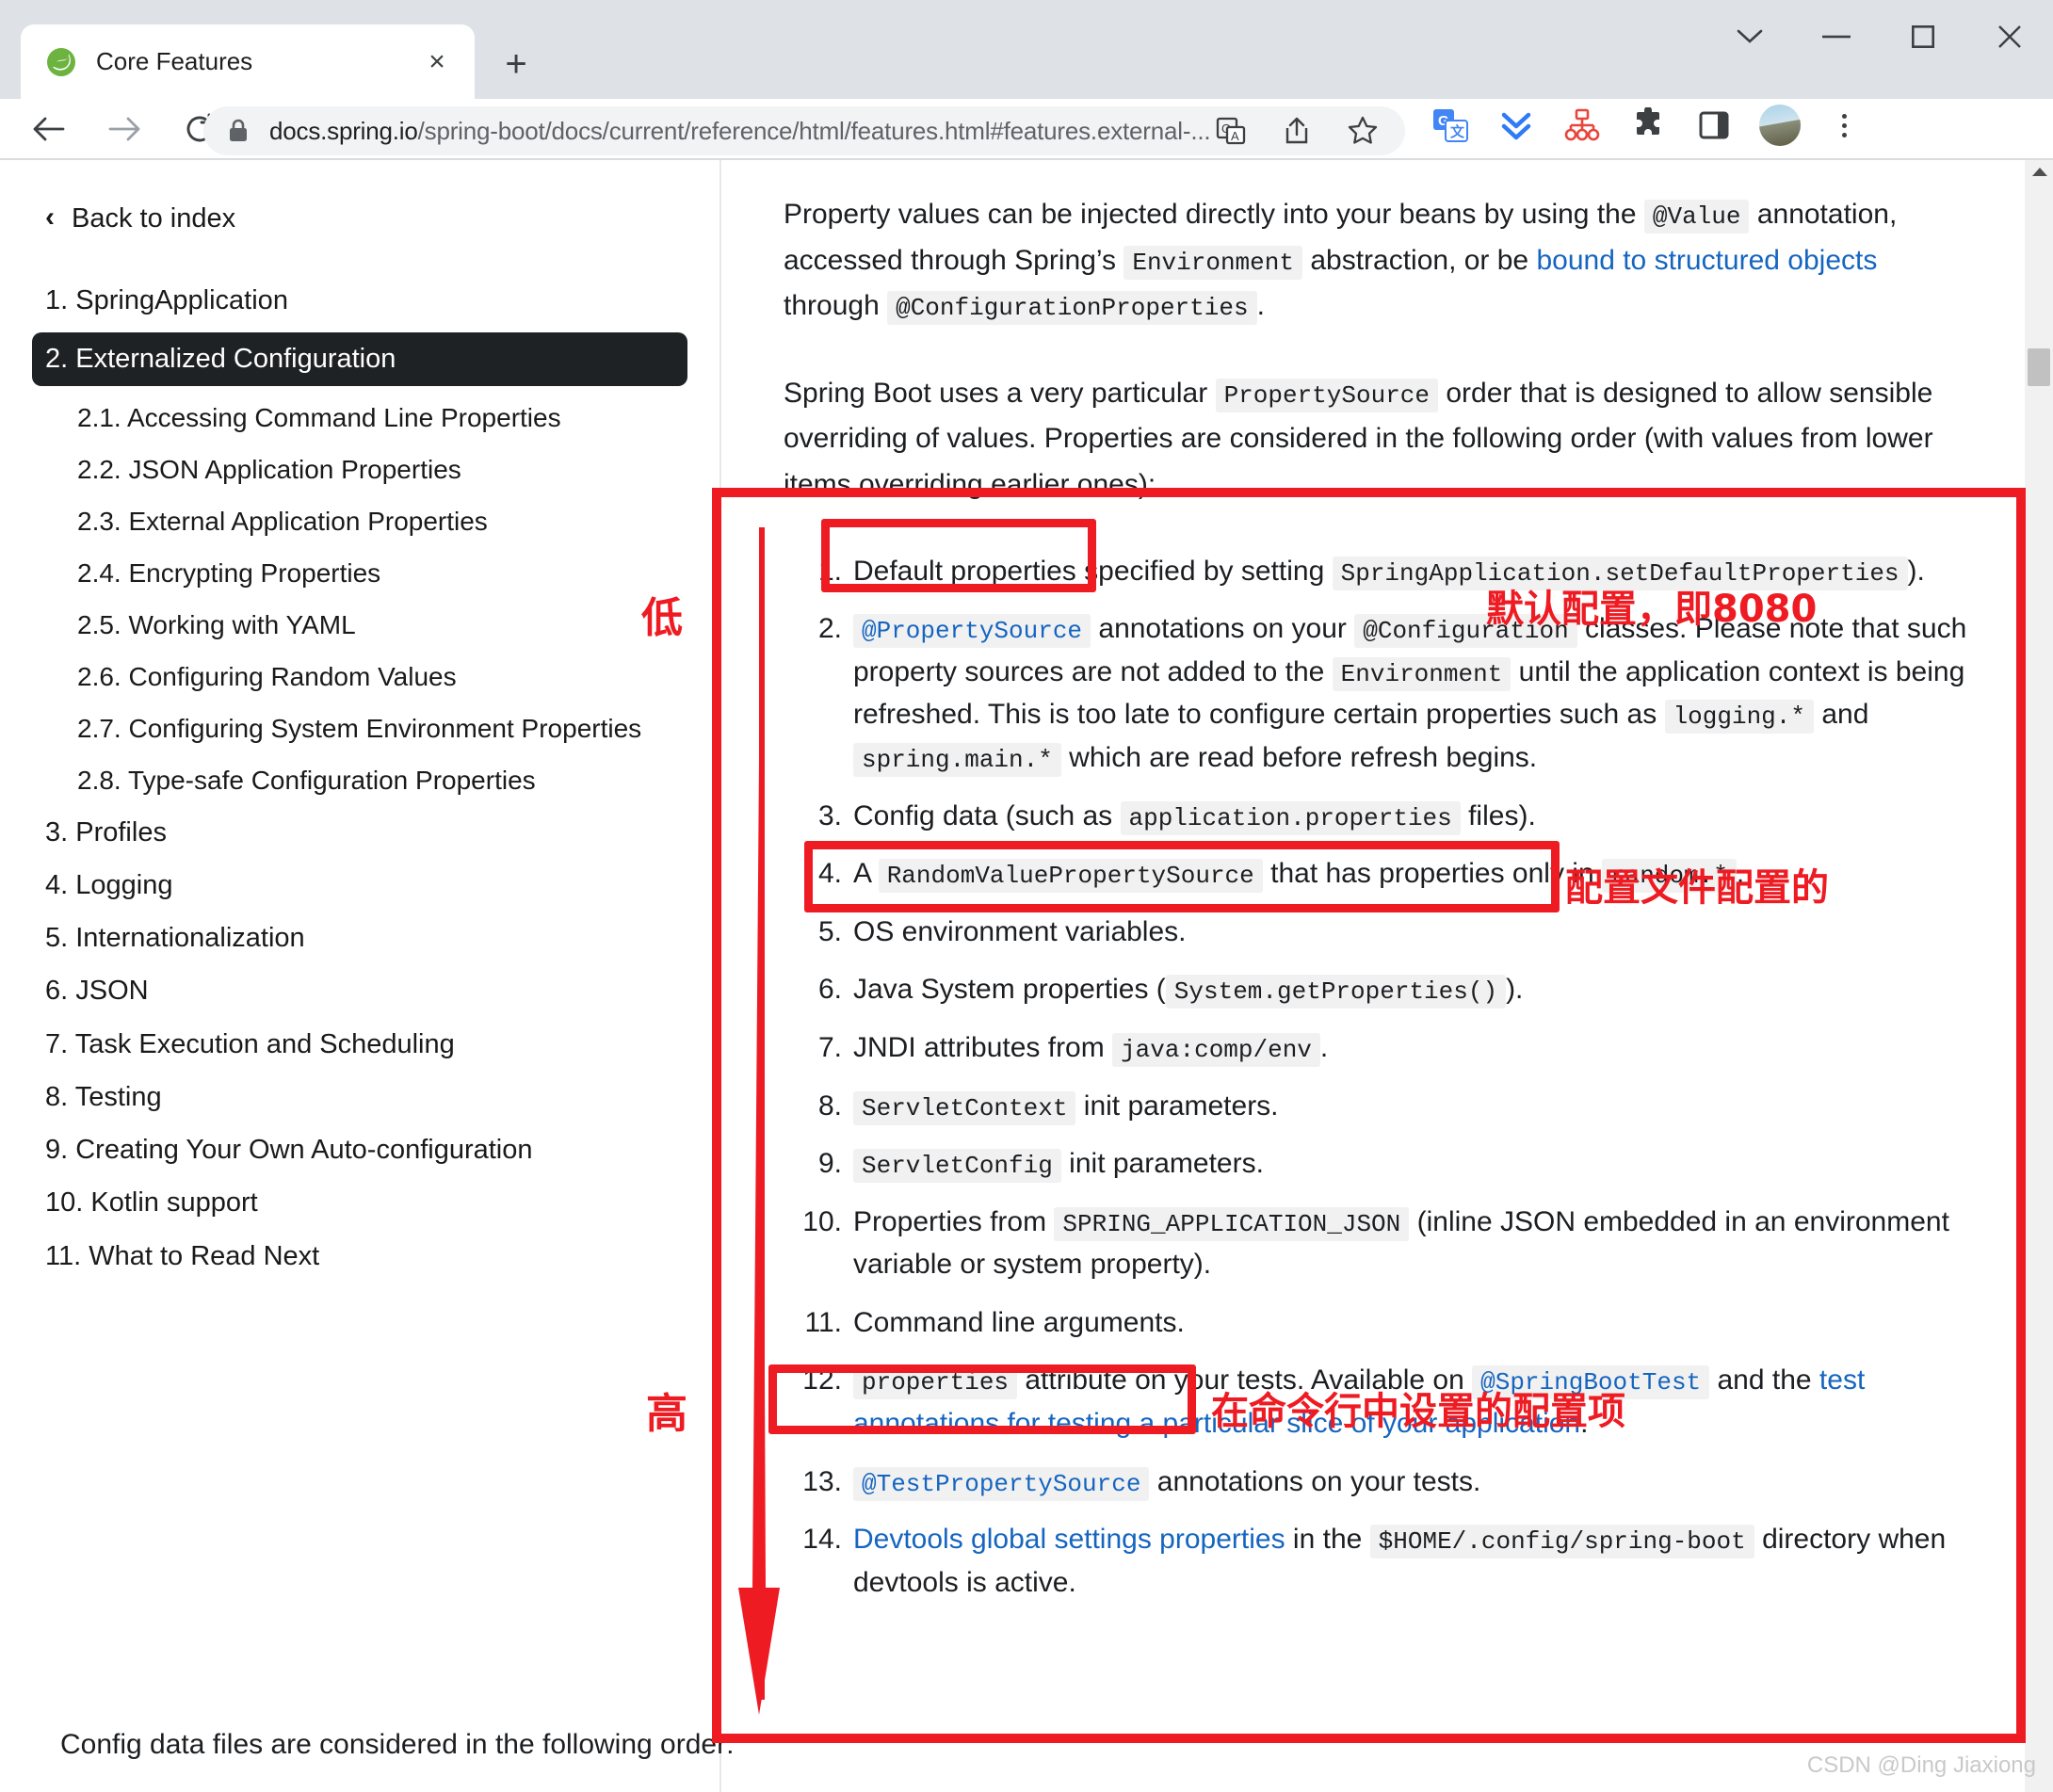  Describe the element at coordinates (239, 131) in the screenshot. I see `lock-icon` at that location.